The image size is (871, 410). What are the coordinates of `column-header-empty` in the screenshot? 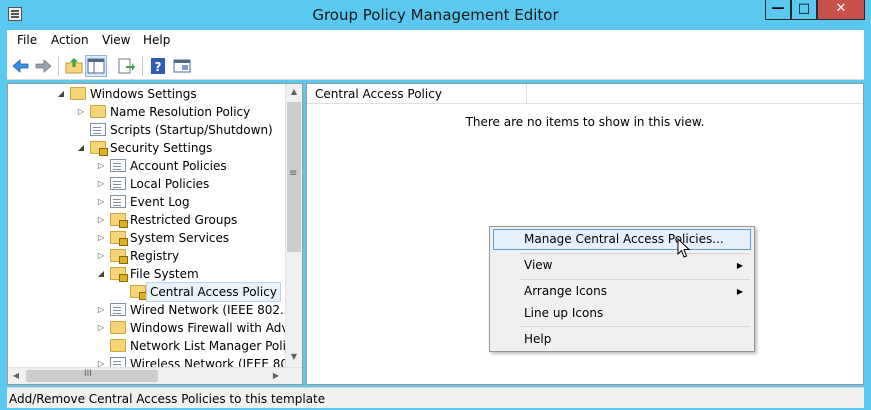 It's located at (695, 94).